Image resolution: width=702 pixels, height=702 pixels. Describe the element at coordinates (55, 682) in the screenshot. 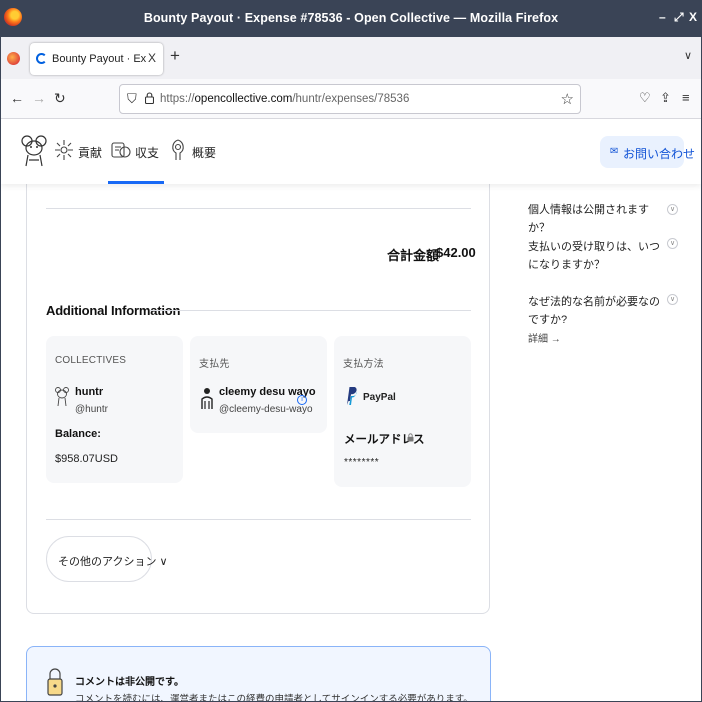

I see `lock-illustration-icon` at that location.